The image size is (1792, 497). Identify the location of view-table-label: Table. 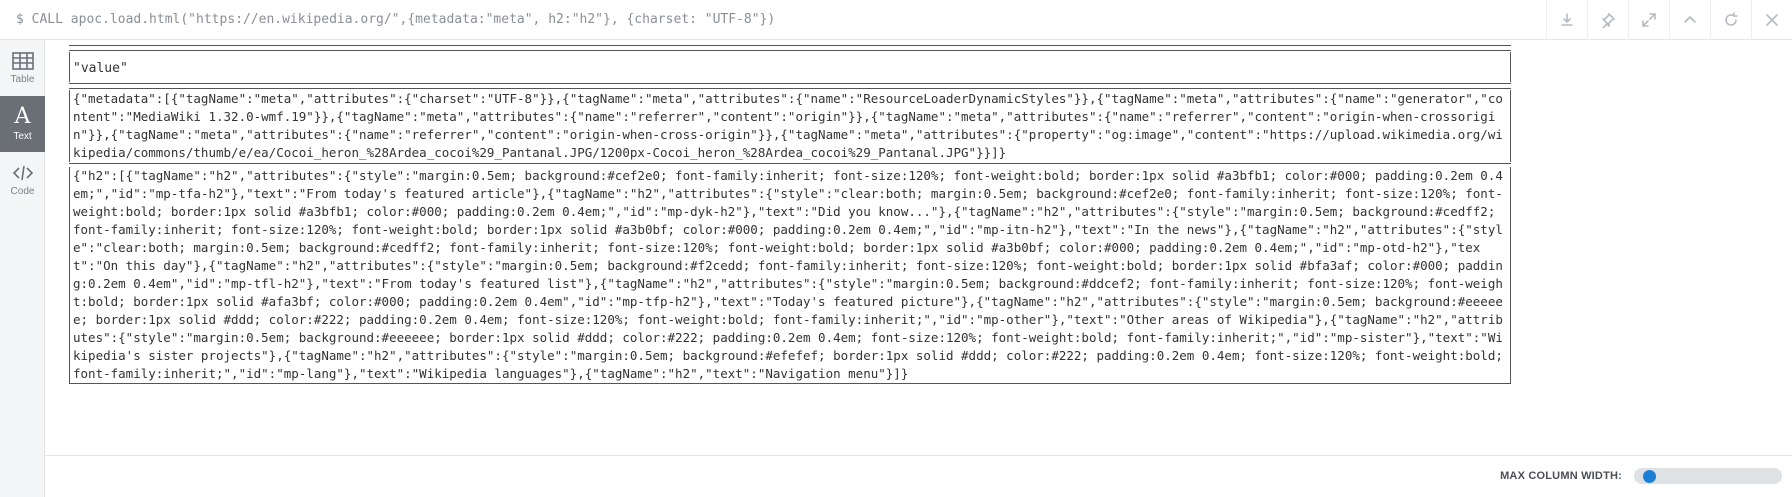
(22, 79).